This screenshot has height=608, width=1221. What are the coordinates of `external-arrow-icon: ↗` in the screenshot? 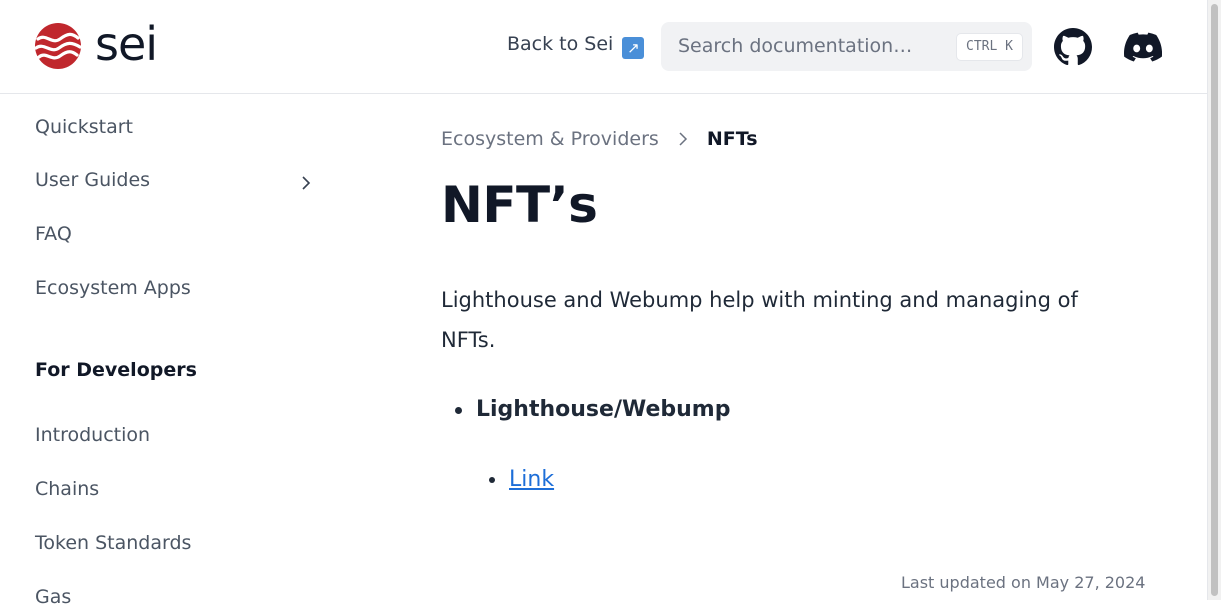 It's located at (633, 48).